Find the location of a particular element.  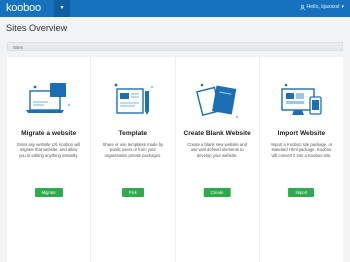

card-title: Create Blank Website is located at coordinates (217, 133).